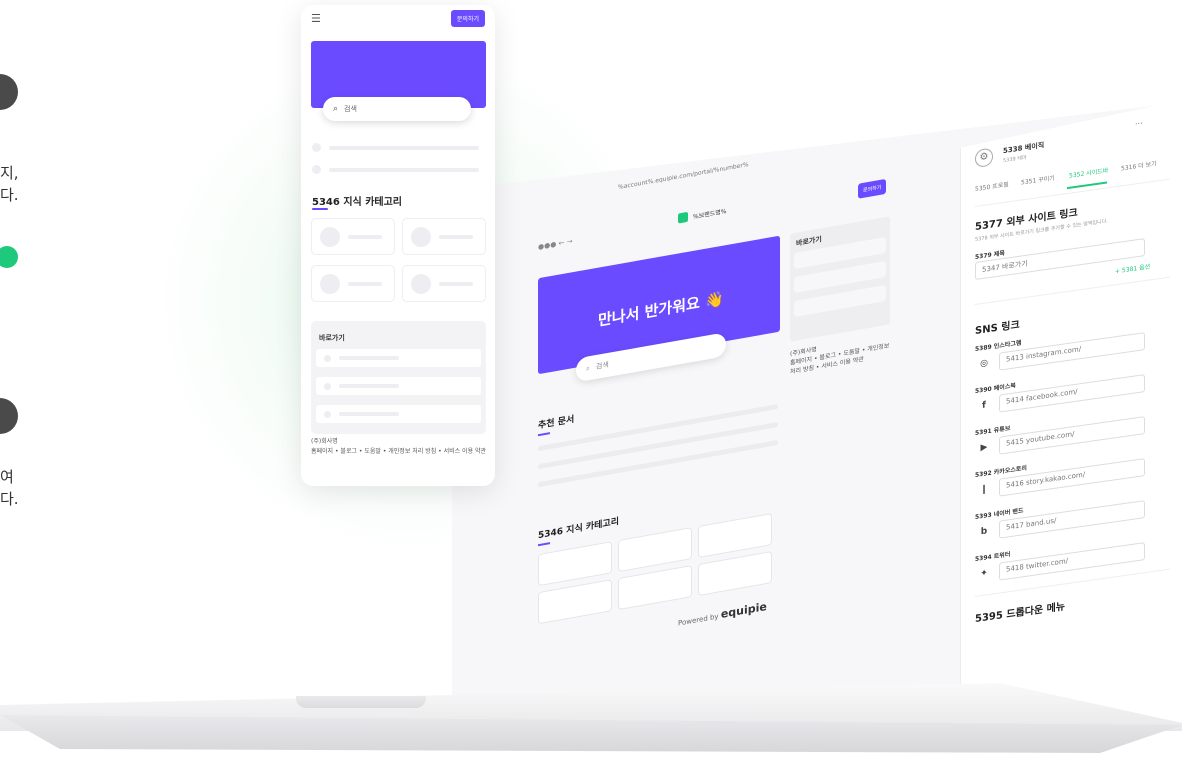  Describe the element at coordinates (9, 488) in the screenshot. I see `side-text: 여 다.` at that location.